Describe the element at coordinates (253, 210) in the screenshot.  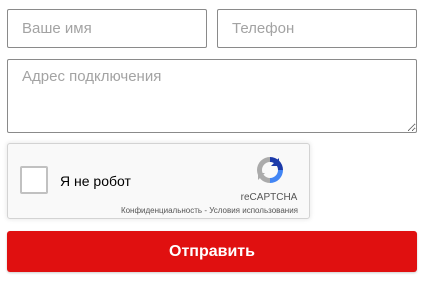
I see `terms-link: Условия использования` at that location.